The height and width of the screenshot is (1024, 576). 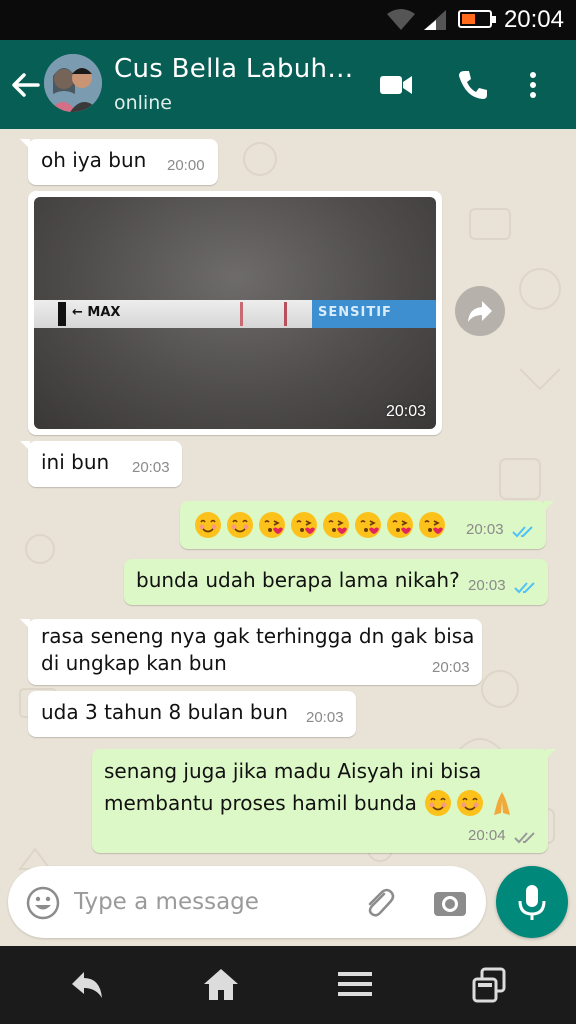 I want to click on message-input, so click(x=209, y=902).